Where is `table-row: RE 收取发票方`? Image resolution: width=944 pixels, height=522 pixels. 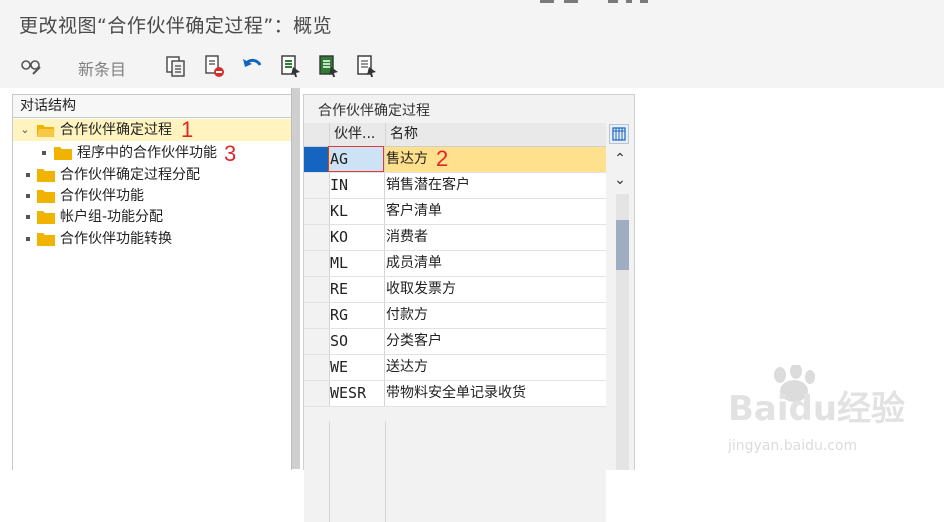
table-row: RE 收取发票方 is located at coordinates (455, 290).